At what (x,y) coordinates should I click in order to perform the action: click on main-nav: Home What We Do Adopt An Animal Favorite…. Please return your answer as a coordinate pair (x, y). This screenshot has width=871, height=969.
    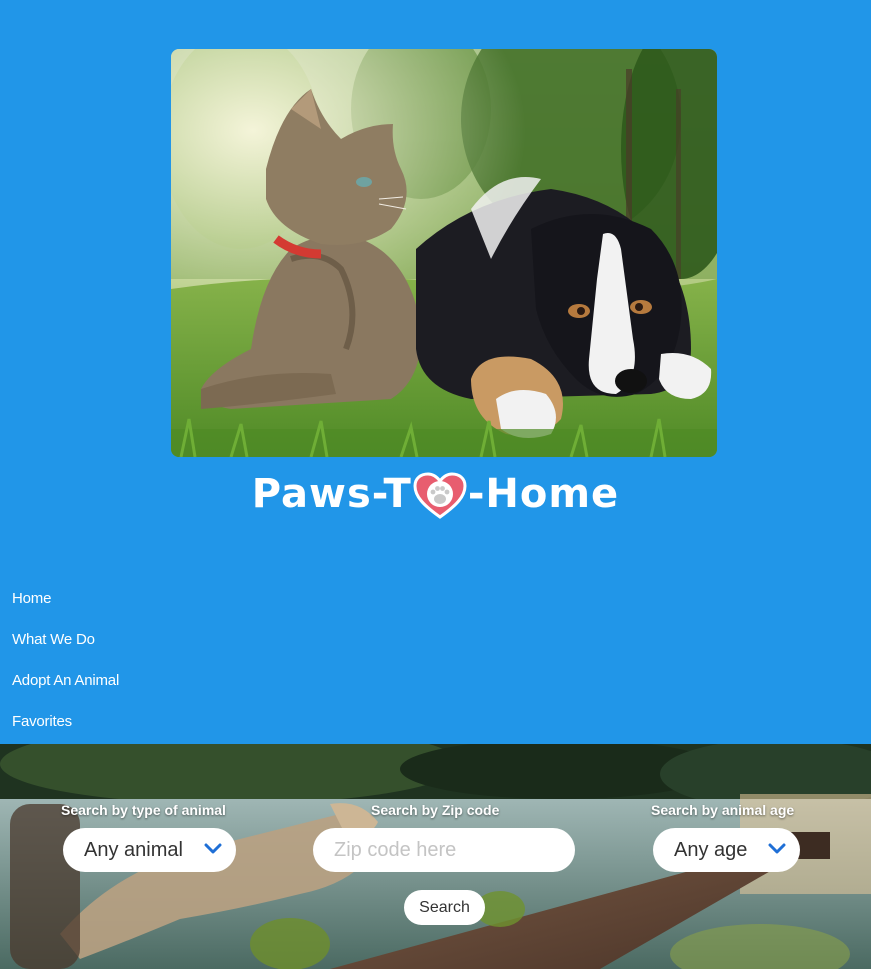
    Looking at the image, I should click on (65, 669).